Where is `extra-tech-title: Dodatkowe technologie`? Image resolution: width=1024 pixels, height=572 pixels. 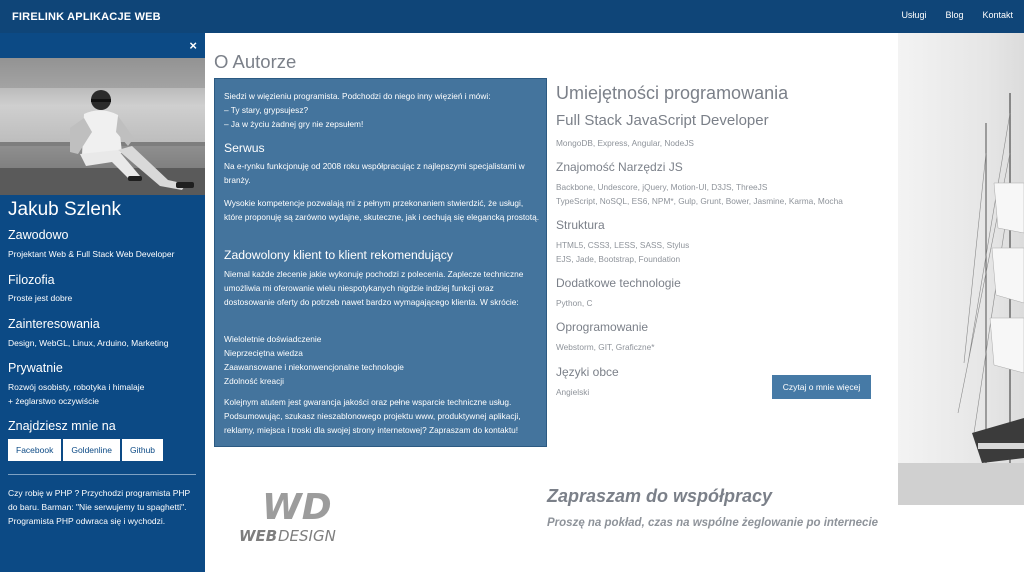 extra-tech-title: Dodatkowe technologie is located at coordinates (618, 283).